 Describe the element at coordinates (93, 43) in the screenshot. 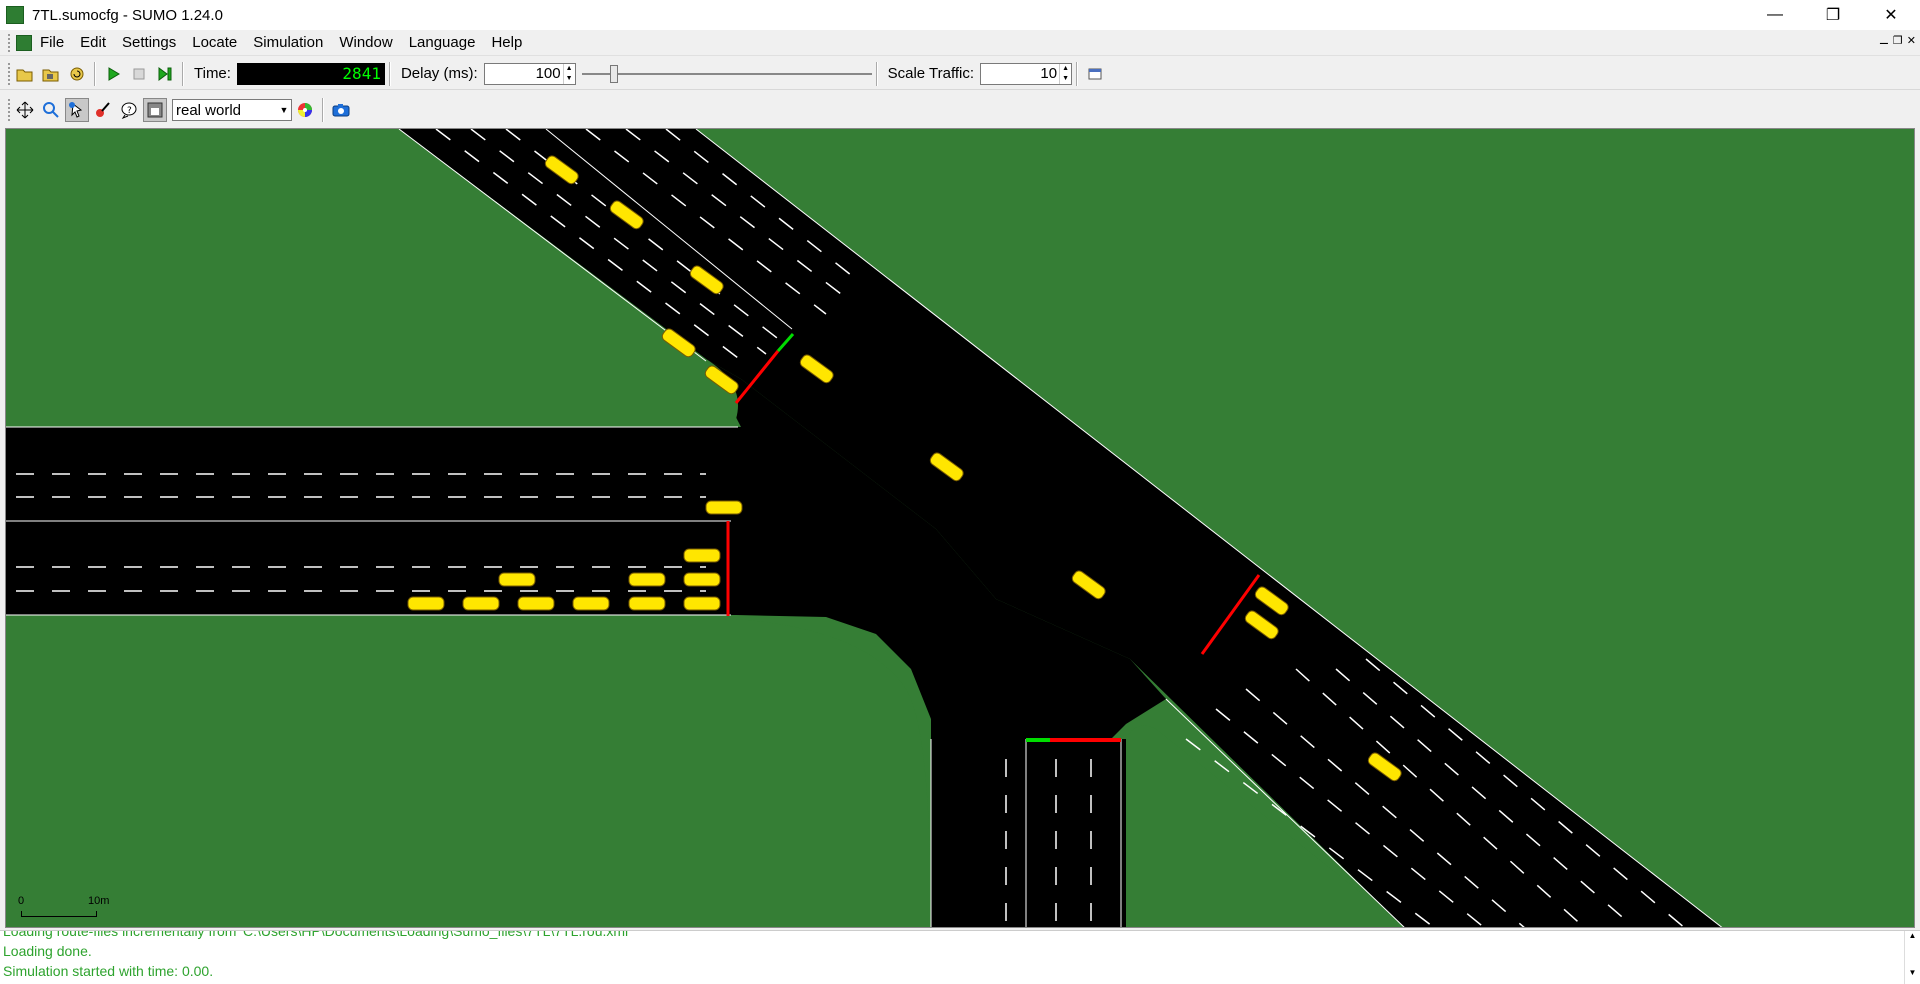

I see `menu-edit: Edit` at that location.